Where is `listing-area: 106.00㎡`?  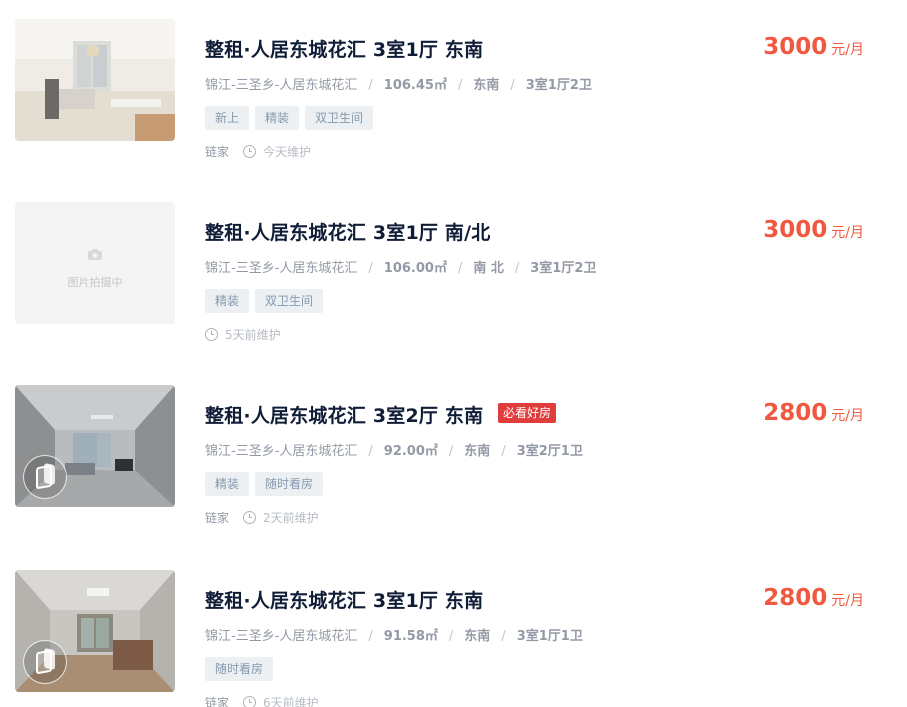 listing-area: 106.00㎡ is located at coordinates (415, 268).